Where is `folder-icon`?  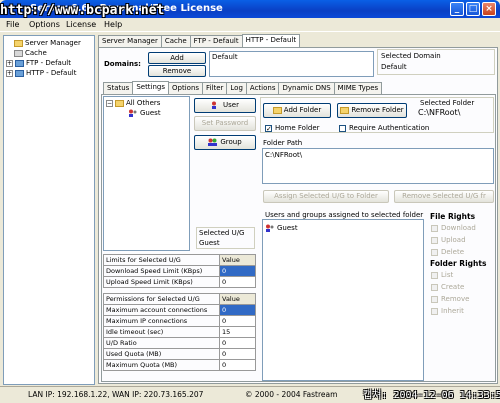 folder-icon is located at coordinates (18, 43).